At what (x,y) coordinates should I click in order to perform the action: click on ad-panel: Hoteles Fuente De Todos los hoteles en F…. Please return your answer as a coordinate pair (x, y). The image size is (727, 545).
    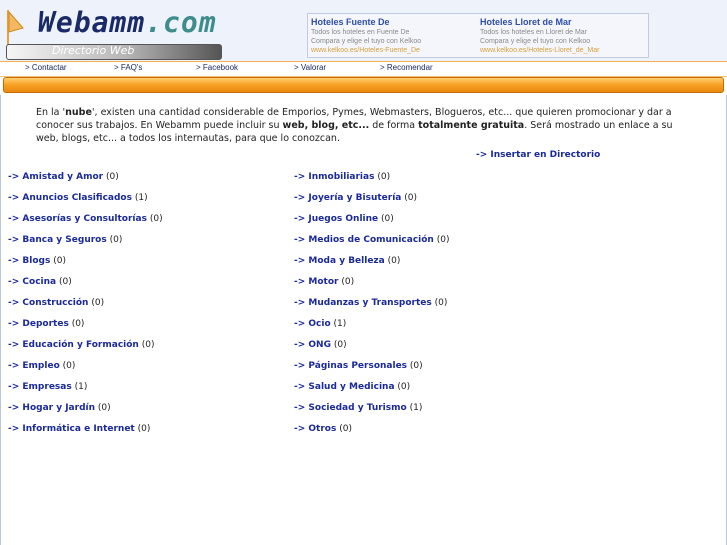
    Looking at the image, I should click on (478, 35).